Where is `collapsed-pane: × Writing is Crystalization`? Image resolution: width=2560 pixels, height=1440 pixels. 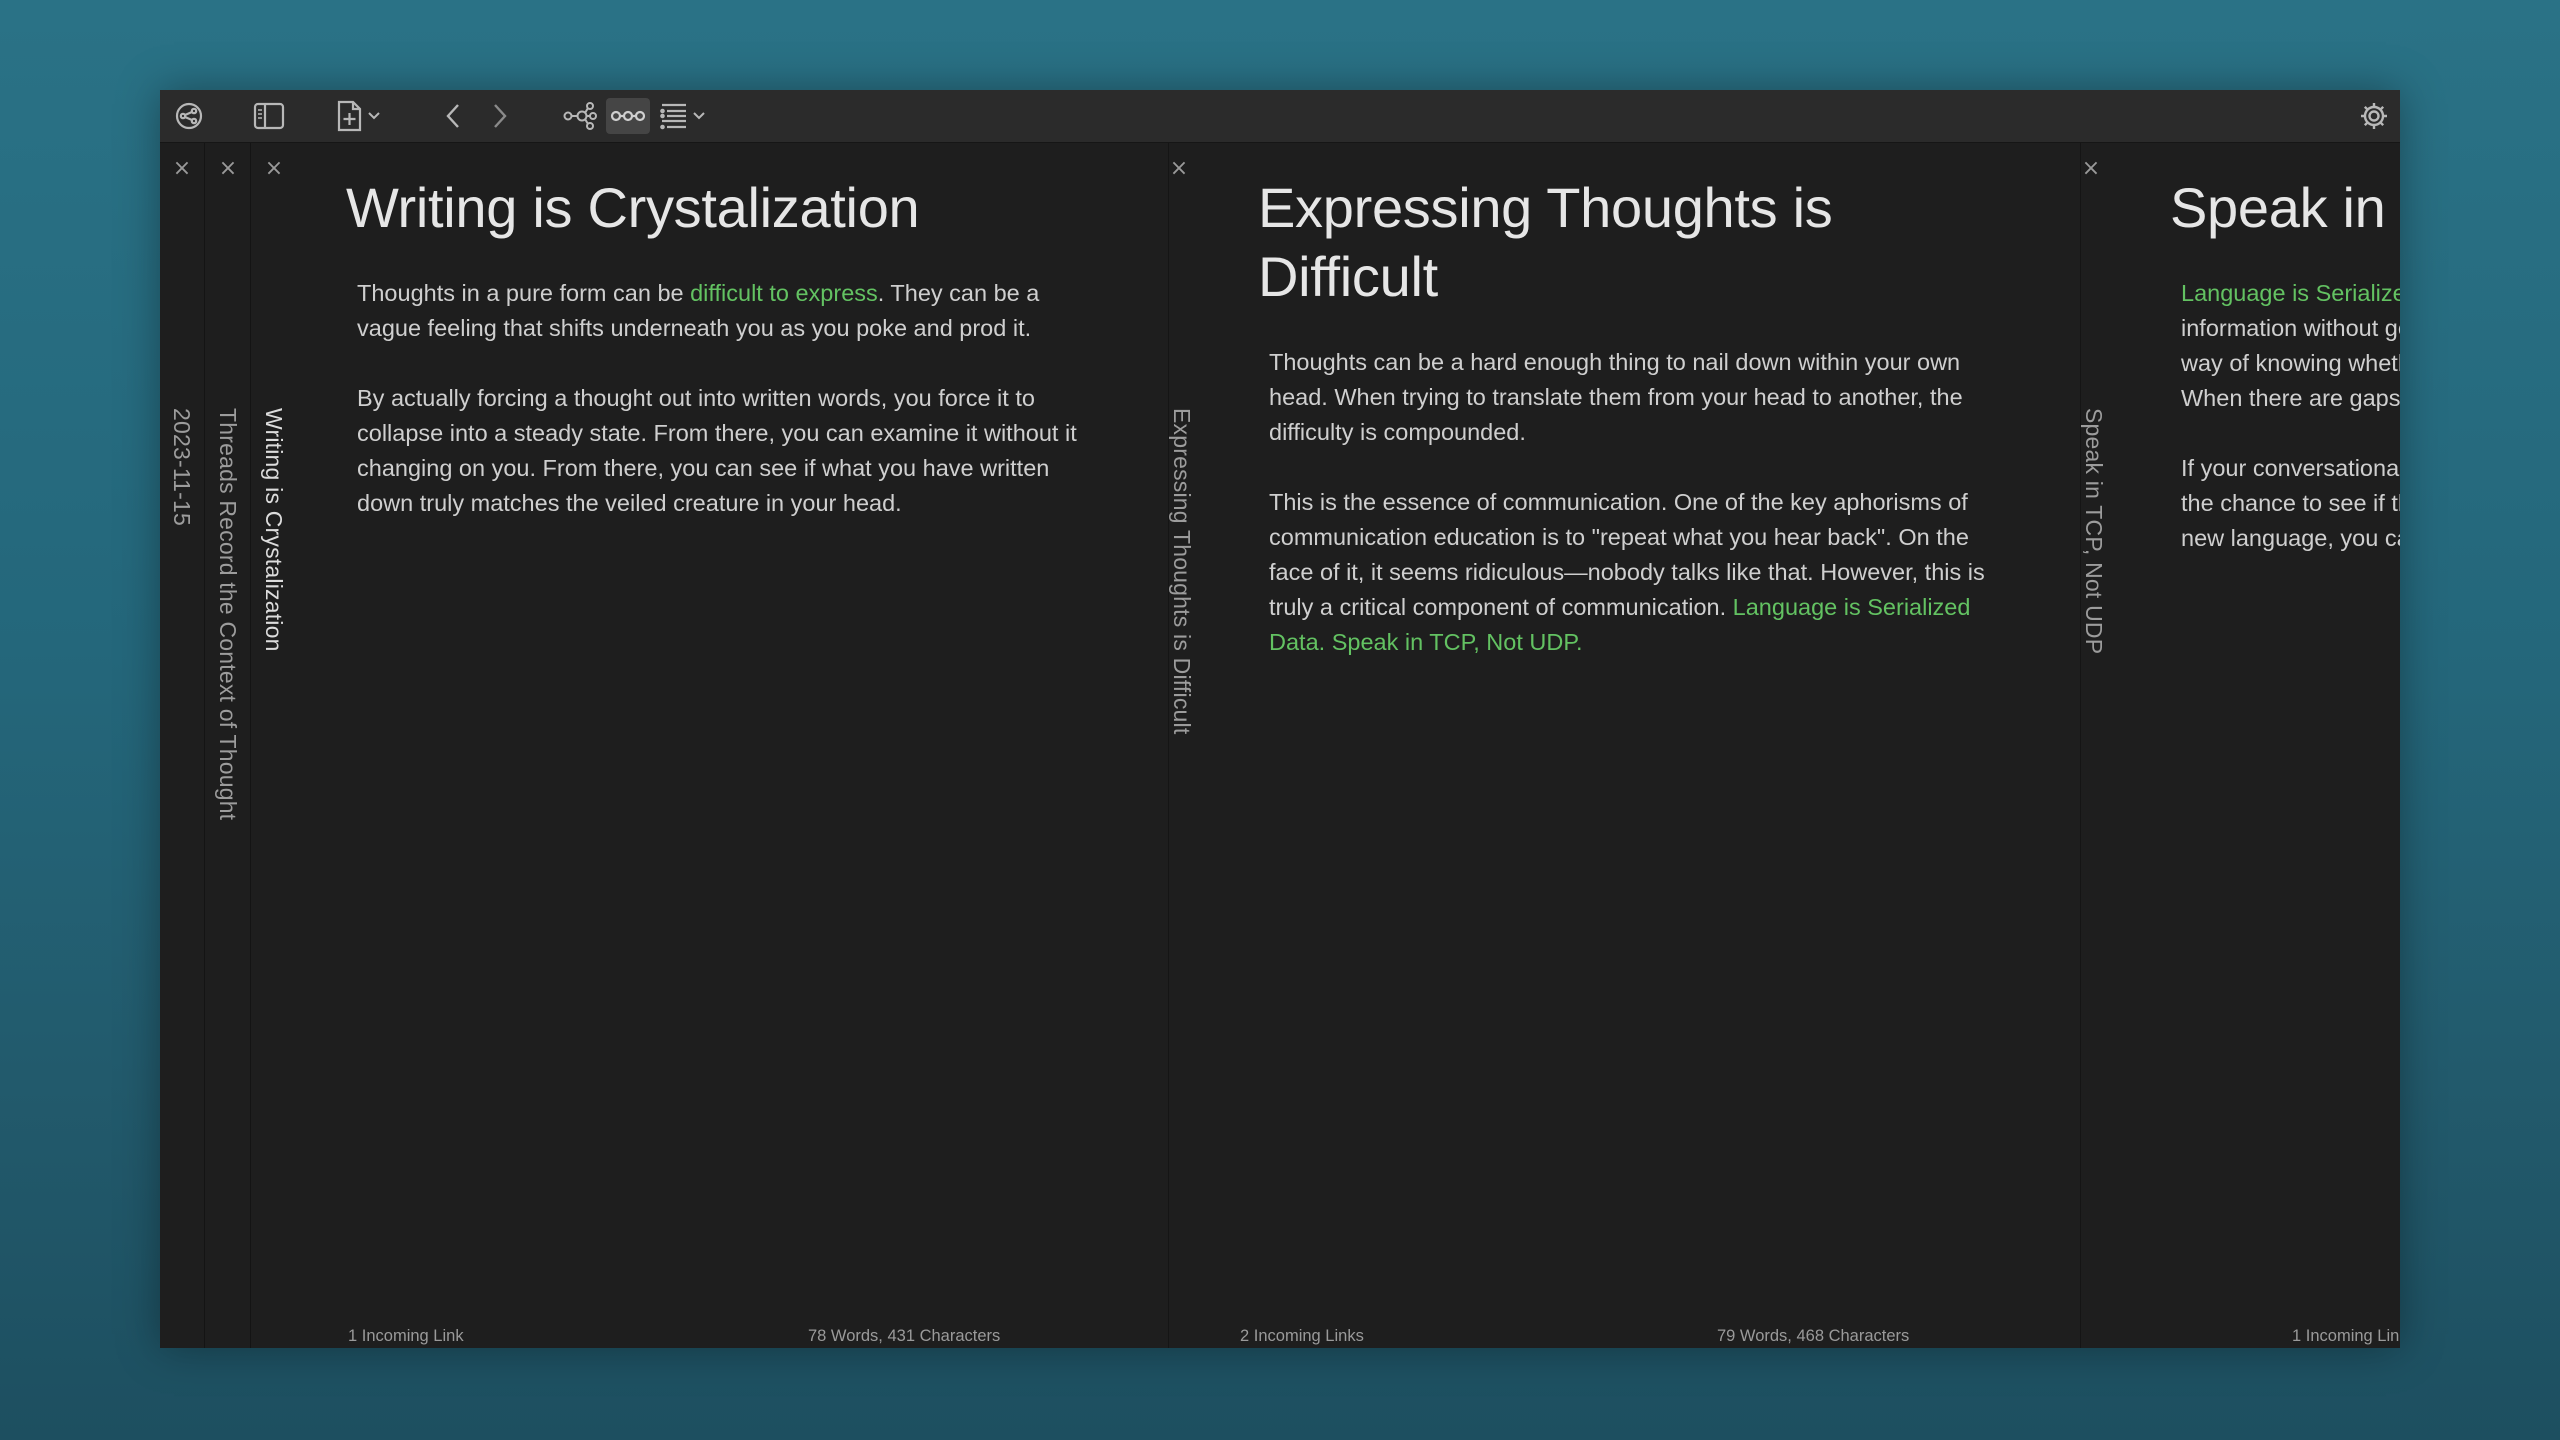 collapsed-pane: × Writing is Crystalization is located at coordinates (274, 745).